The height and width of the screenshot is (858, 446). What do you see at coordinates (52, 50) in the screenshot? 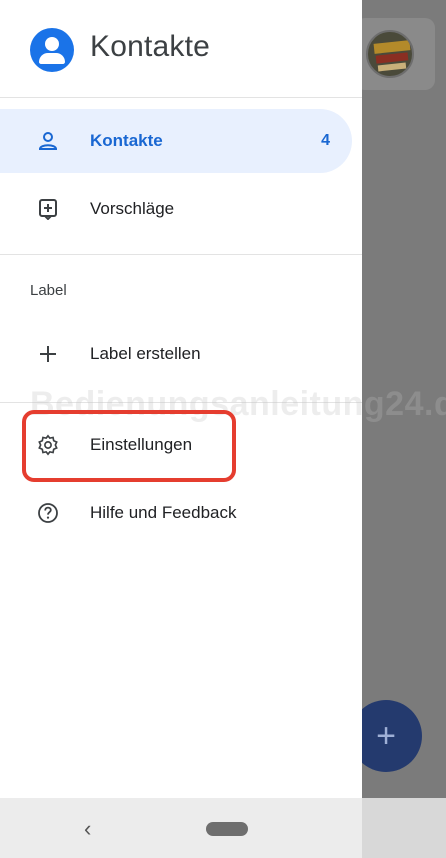
I see `contacts-app-icon` at bounding box center [52, 50].